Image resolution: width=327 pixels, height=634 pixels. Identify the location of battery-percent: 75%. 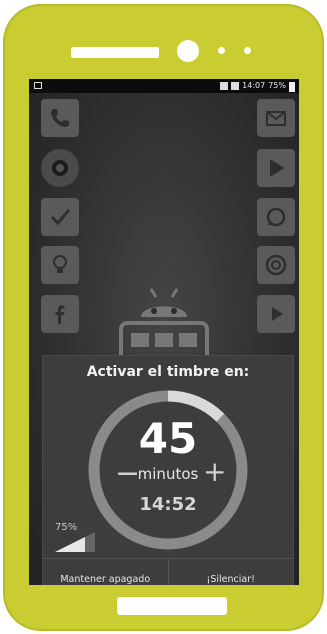
(277, 85).